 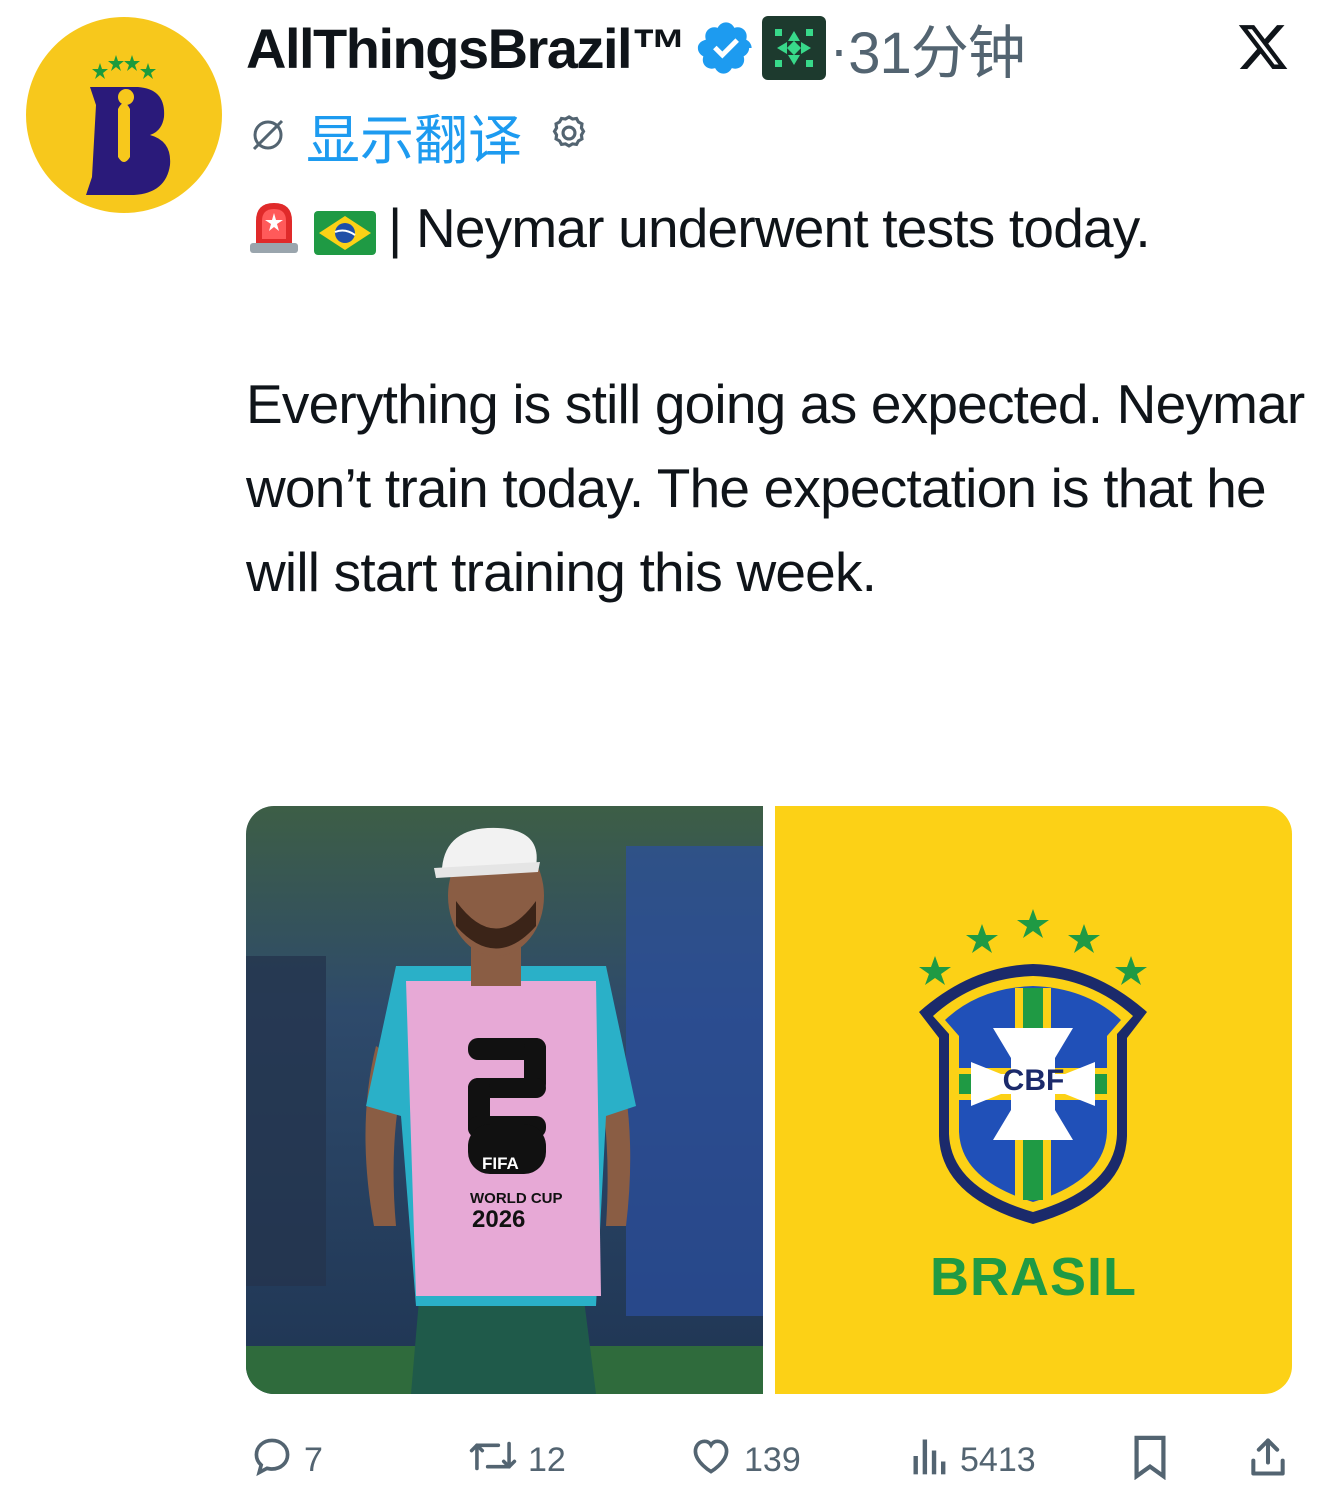 I want to click on settings-gear-icon, so click(x=569, y=135).